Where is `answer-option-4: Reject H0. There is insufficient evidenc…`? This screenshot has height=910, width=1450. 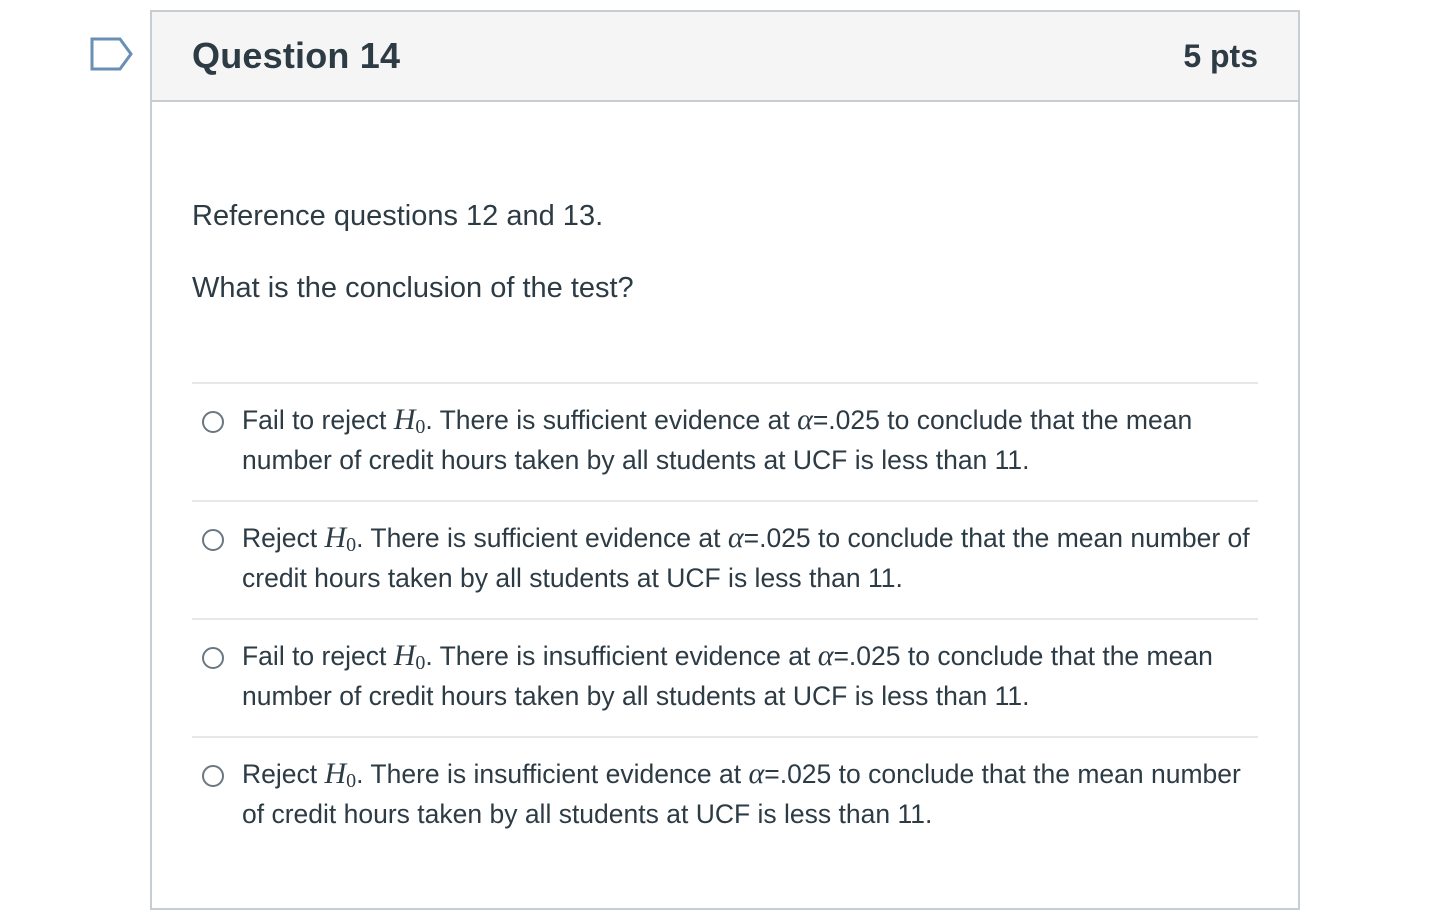
answer-option-4: Reject H0. There is insufficient evidenc… is located at coordinates (725, 796).